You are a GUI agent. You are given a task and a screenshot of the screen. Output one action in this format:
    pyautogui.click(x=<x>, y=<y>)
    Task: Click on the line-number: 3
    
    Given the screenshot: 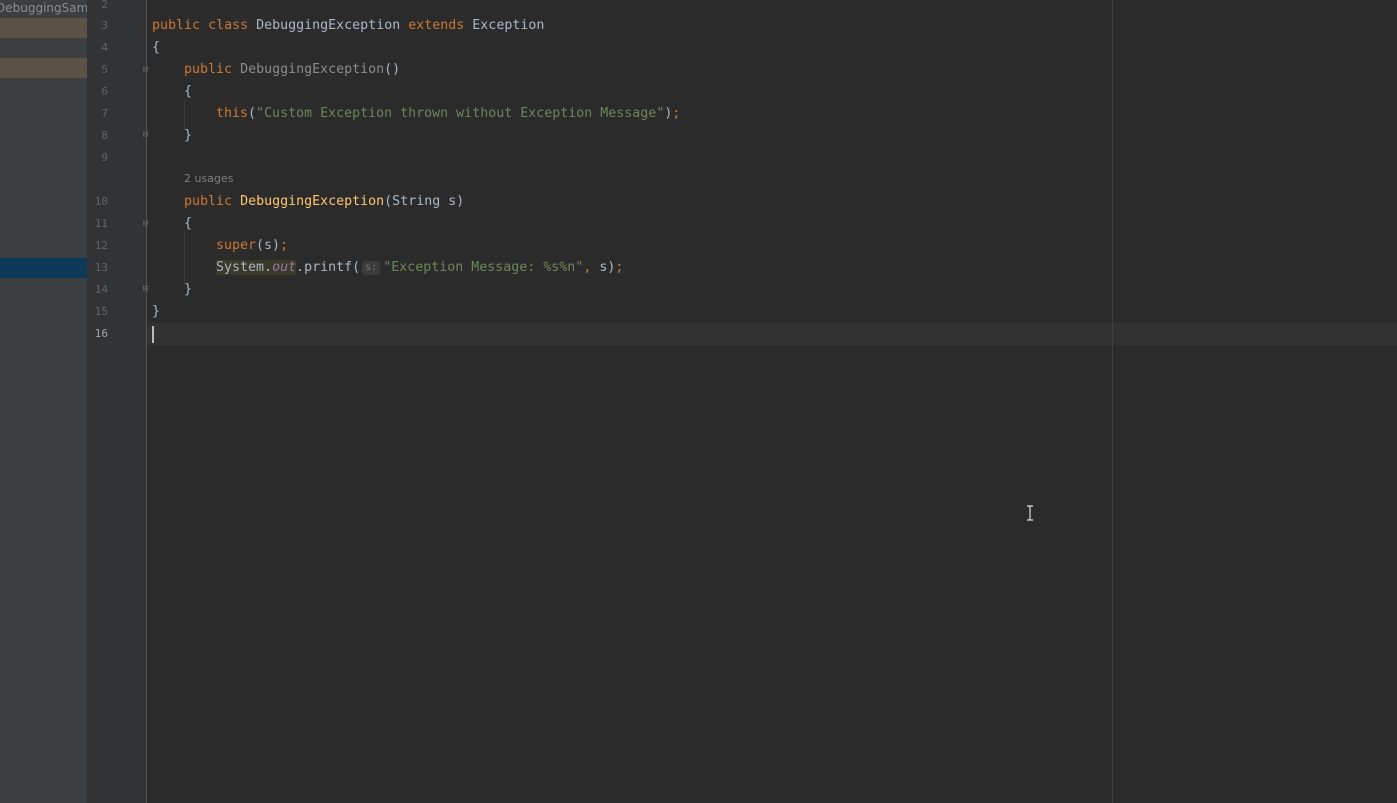 What is the action you would take?
    pyautogui.click(x=104, y=25)
    